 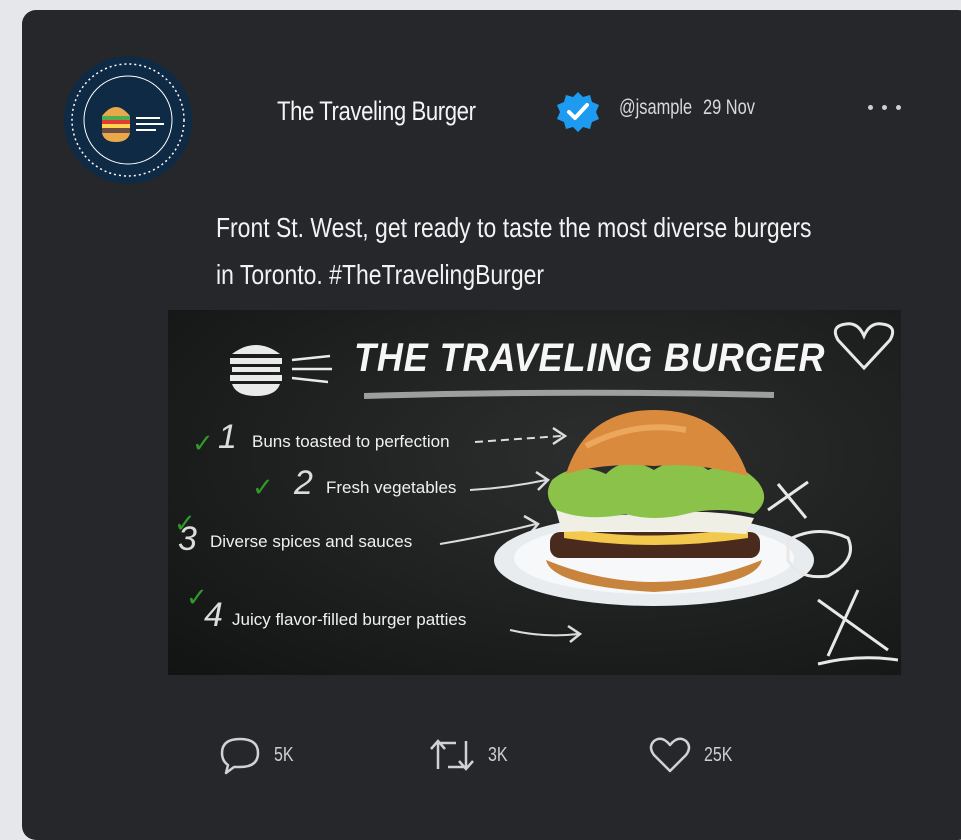 What do you see at coordinates (391, 487) in the screenshot?
I see `item-text: Fresh vegetables` at bounding box center [391, 487].